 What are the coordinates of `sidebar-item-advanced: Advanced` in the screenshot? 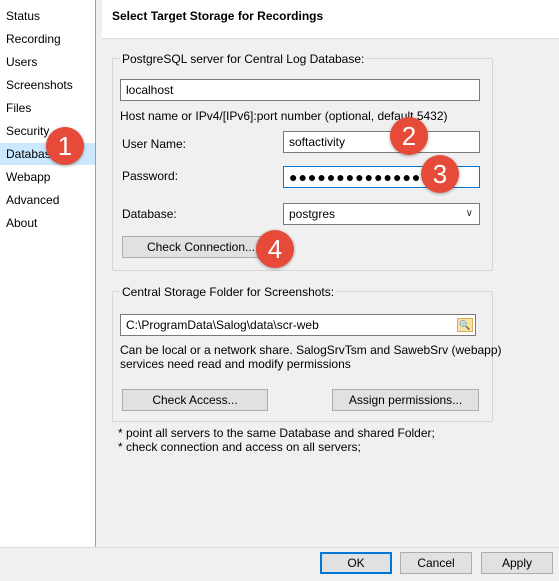 It's located at (47, 200).